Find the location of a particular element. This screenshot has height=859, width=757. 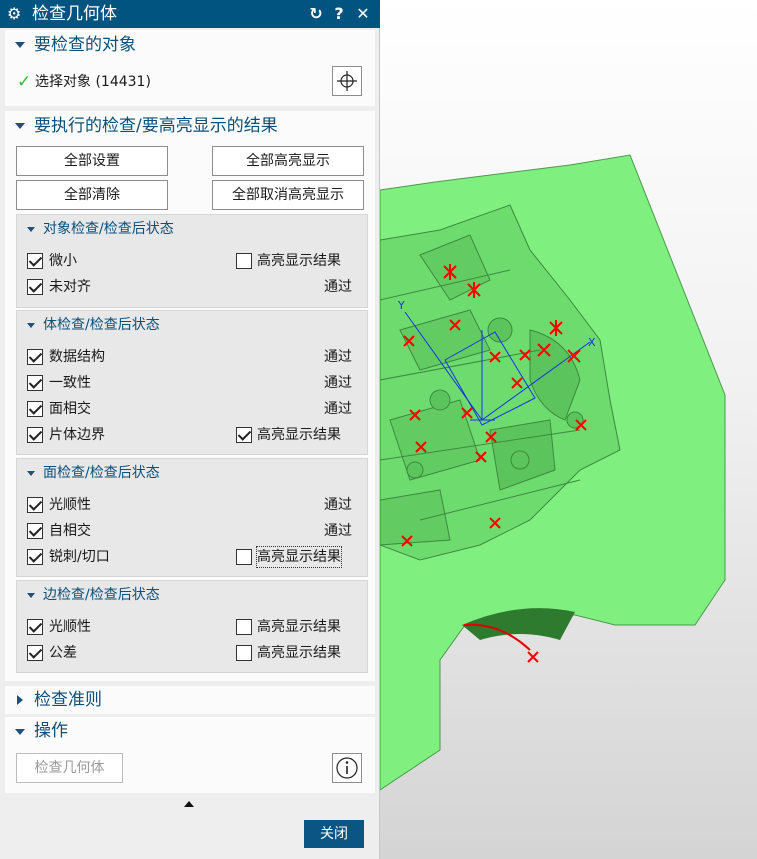

marker is located at coordinates (533, 657).